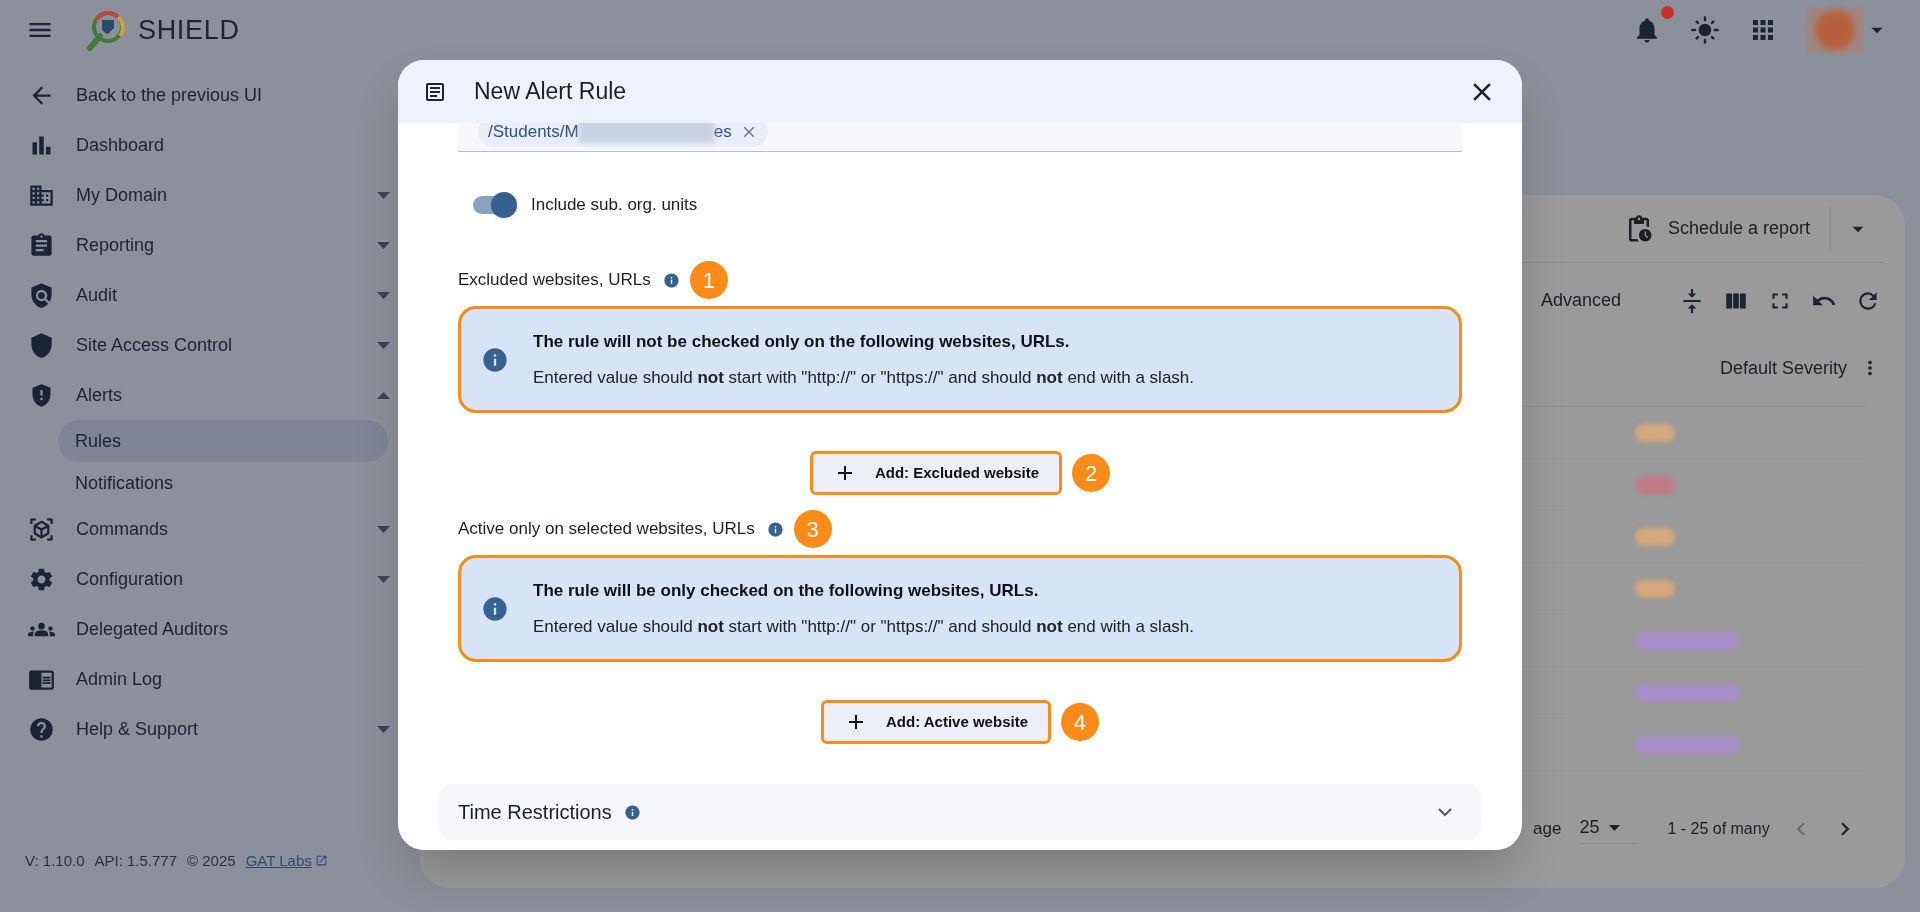  What do you see at coordinates (211, 860) in the screenshot?
I see `copyright-text: © 2025` at bounding box center [211, 860].